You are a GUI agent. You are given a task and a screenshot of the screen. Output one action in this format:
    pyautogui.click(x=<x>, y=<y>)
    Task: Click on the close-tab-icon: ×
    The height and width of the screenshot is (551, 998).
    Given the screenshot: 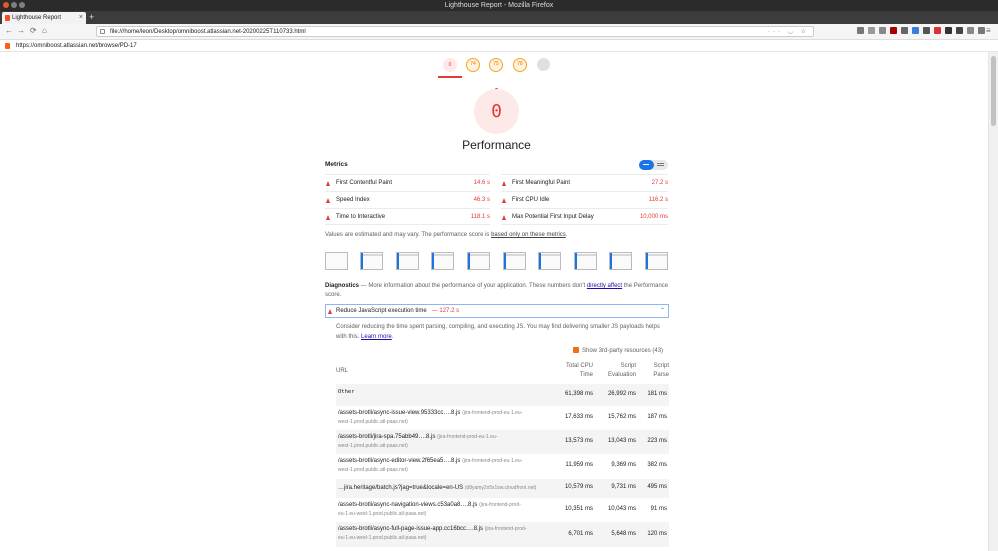 What is the action you would take?
    pyautogui.click(x=81, y=18)
    